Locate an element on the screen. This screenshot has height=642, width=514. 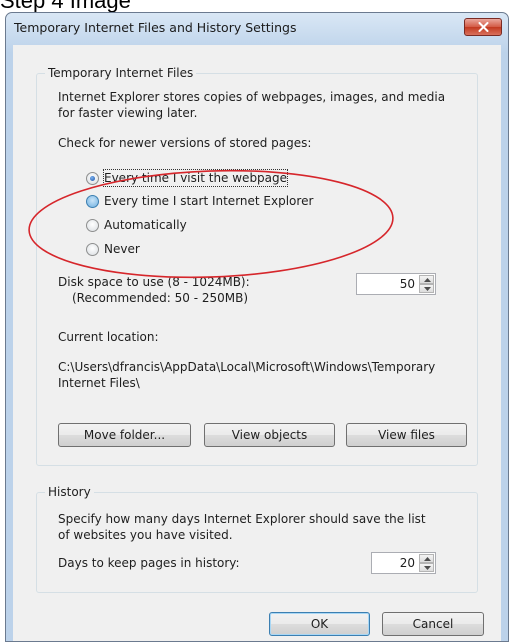
disk-space-up-button is located at coordinates (426, 279).